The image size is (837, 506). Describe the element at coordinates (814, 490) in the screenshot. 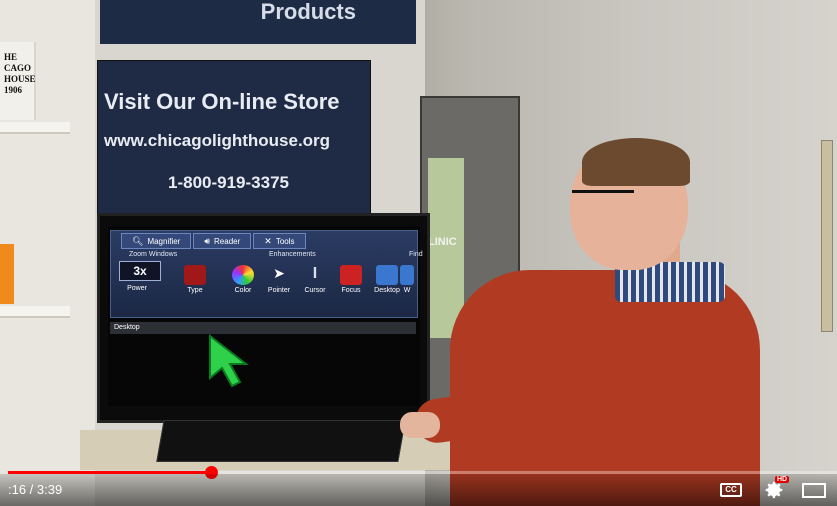

I see `theater-mode-button` at that location.